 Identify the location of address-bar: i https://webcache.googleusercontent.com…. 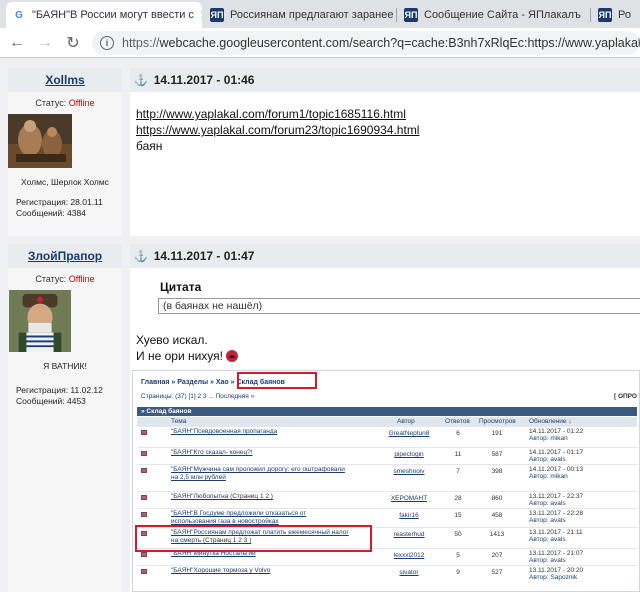
(366, 42).